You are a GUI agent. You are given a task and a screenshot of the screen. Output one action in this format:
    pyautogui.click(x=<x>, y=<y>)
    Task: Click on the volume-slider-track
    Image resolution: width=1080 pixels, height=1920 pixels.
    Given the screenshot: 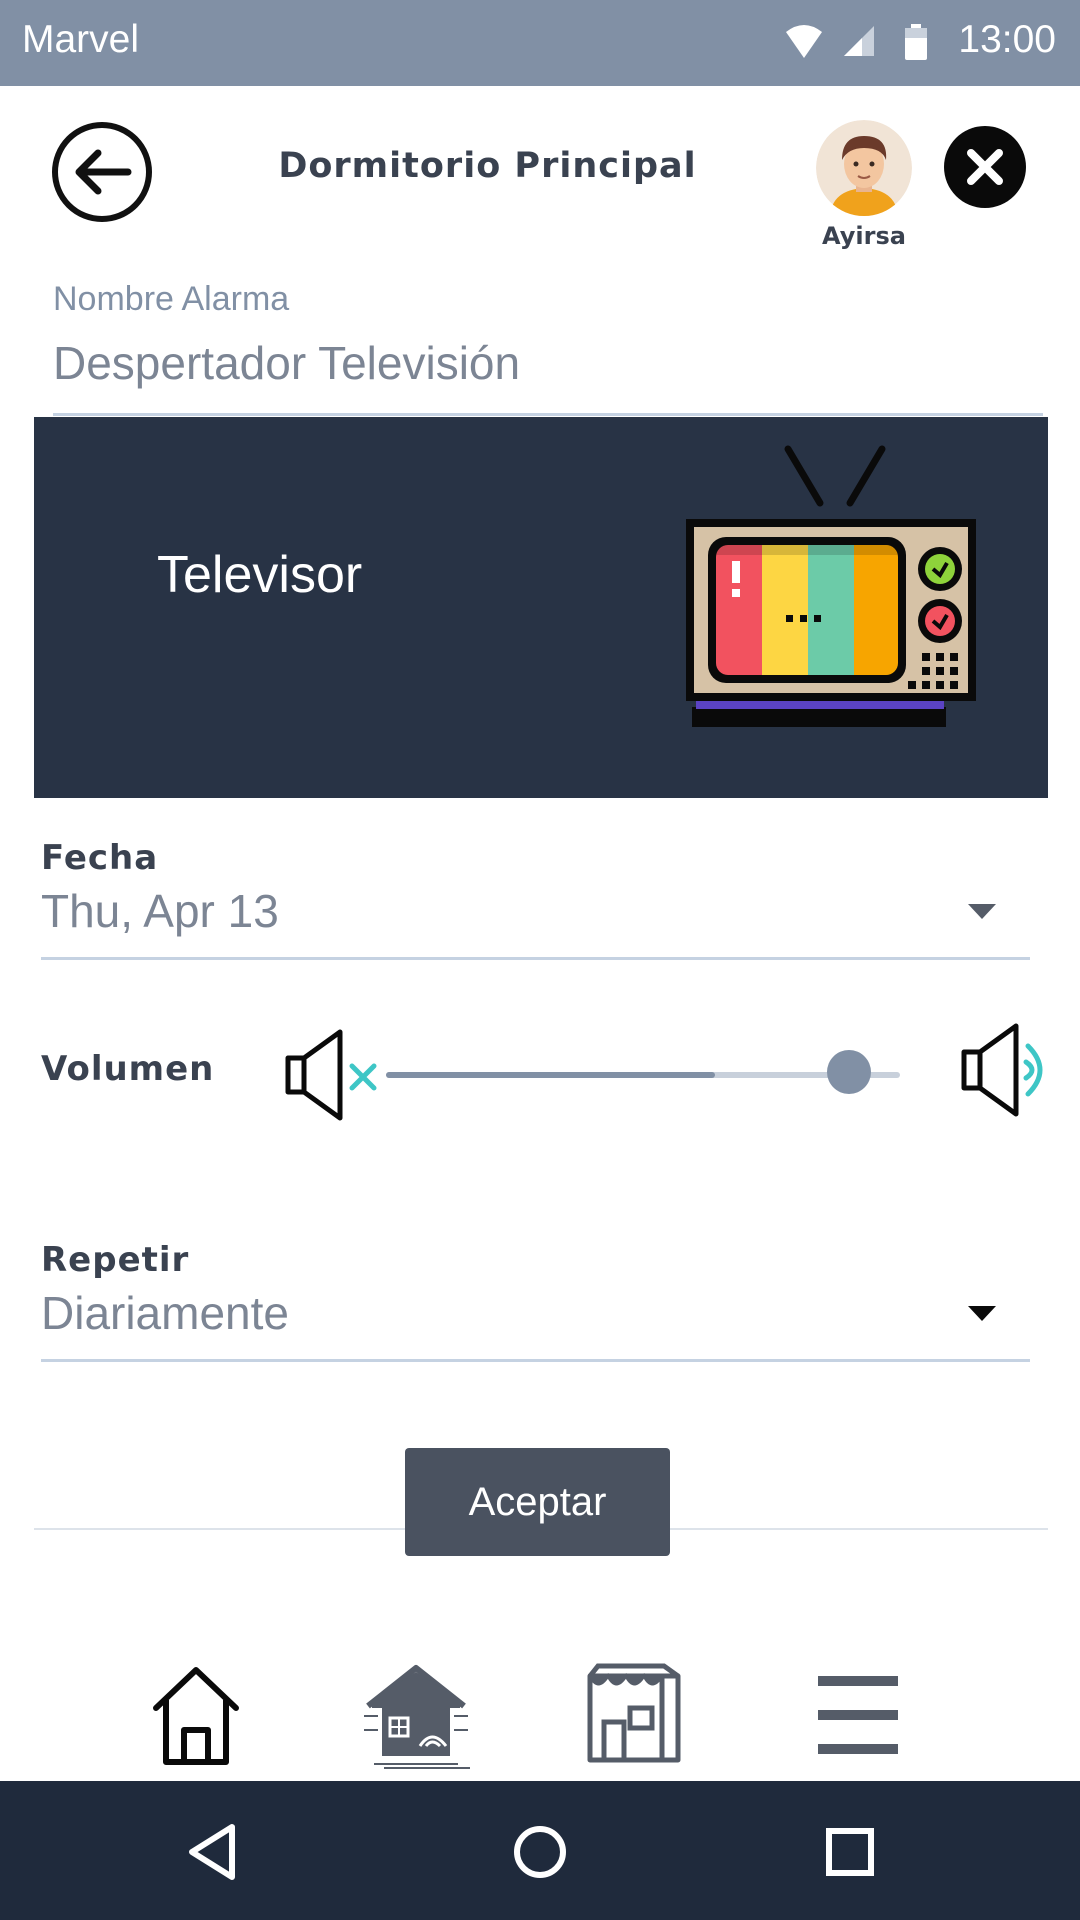 What is the action you would take?
    pyautogui.click(x=643, y=1075)
    